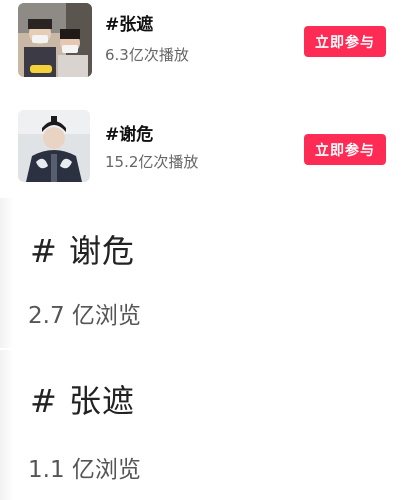  What do you see at coordinates (82, 399) in the screenshot?
I see `hashtag-title: # 张遮` at bounding box center [82, 399].